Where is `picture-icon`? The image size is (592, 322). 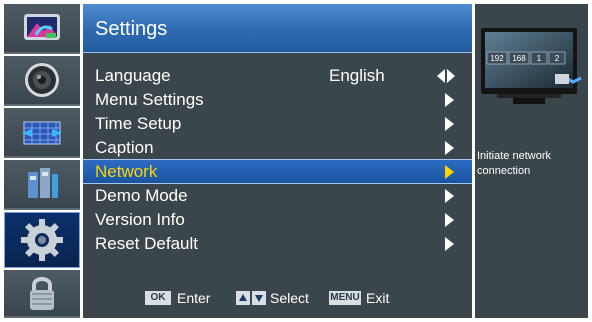
picture-icon is located at coordinates (42, 27).